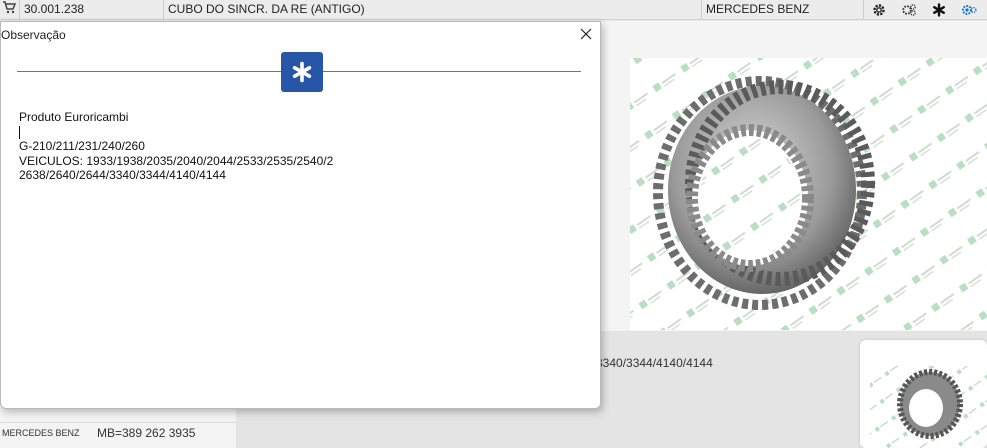 Image resolution: width=987 pixels, height=448 pixels. Describe the element at coordinates (41, 433) in the screenshot. I see `table-cell-brand: MERCEDES BENZ` at that location.